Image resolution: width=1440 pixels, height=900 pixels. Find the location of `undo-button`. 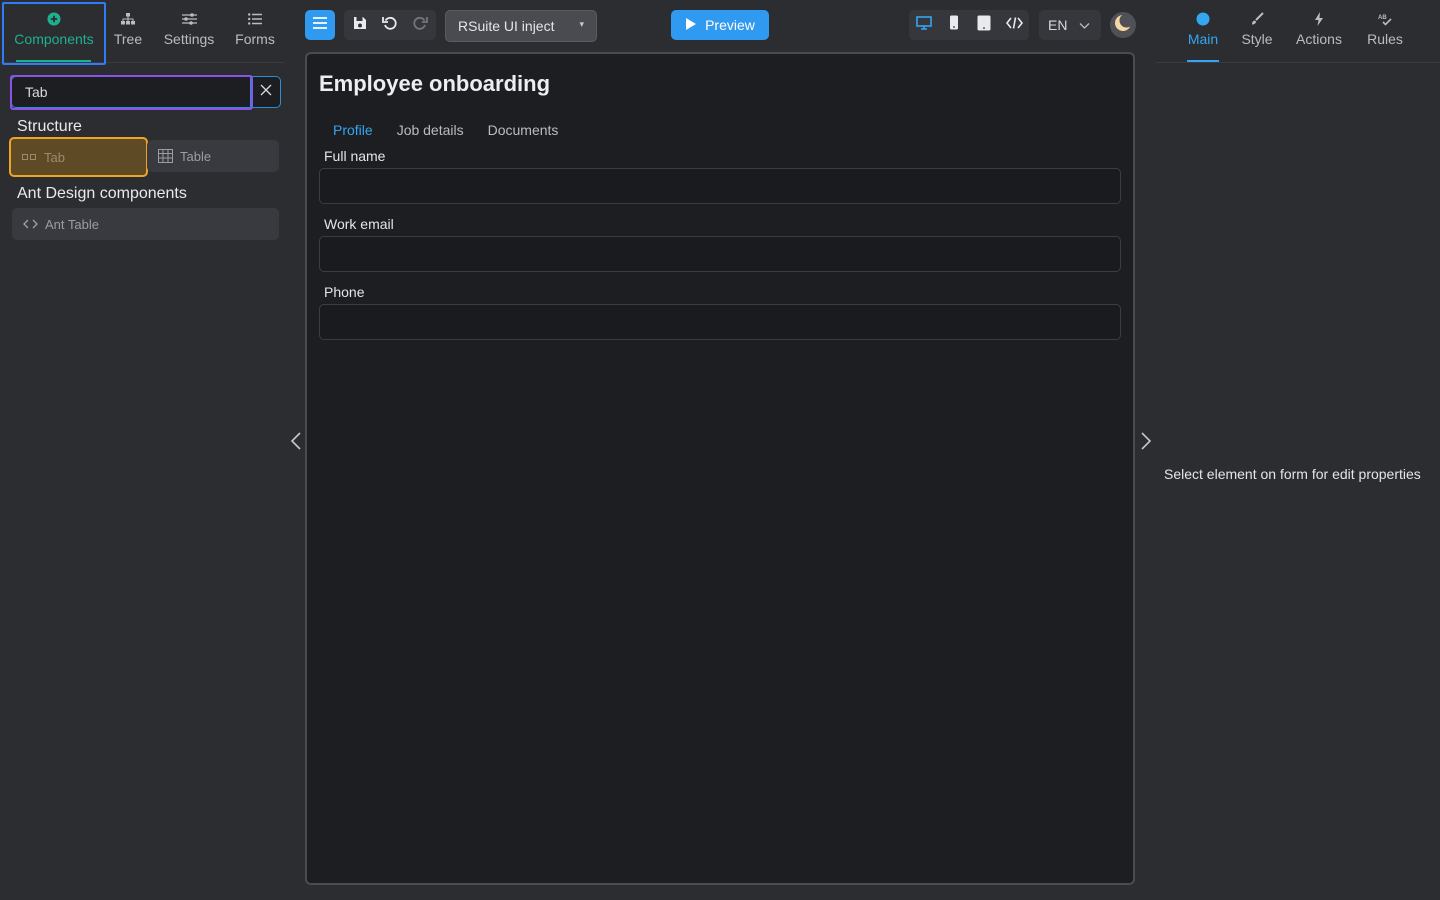

undo-button is located at coordinates (390, 25).